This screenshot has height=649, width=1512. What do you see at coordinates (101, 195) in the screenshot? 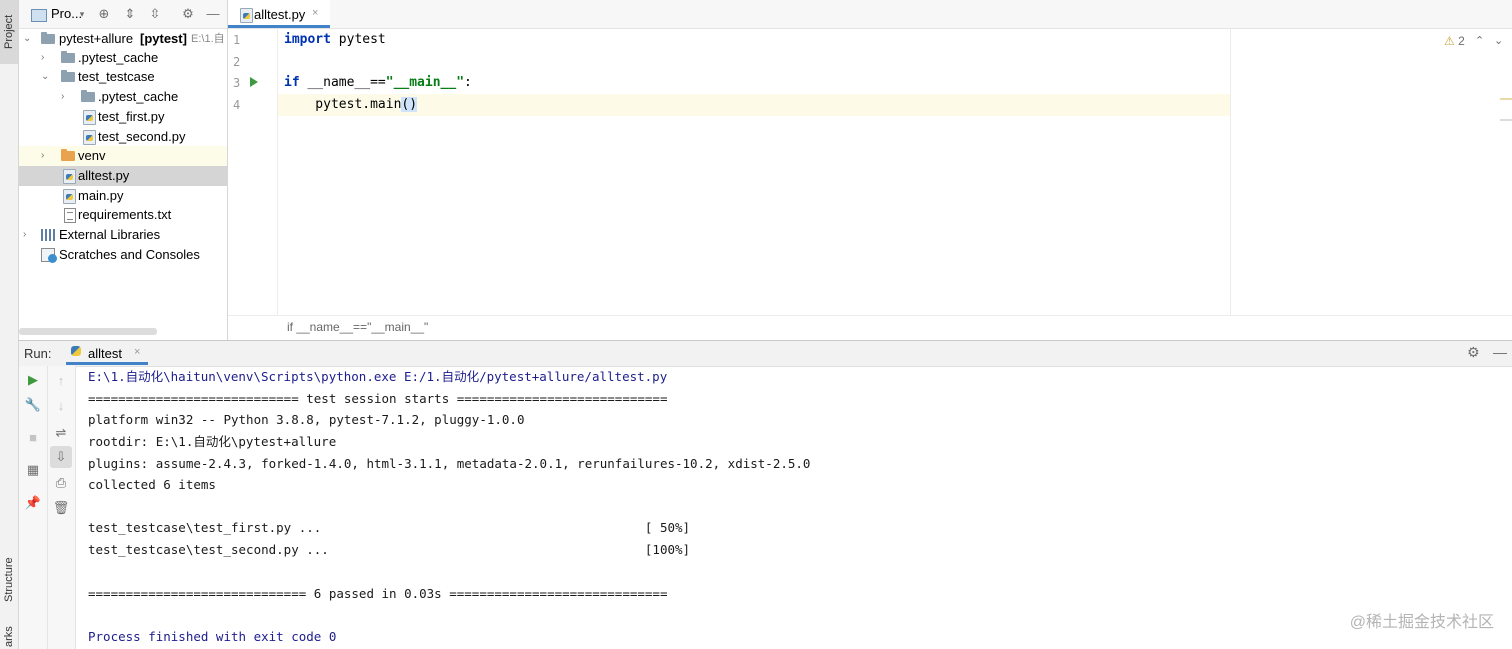
I see `tree-item-label: main.py` at bounding box center [101, 195].